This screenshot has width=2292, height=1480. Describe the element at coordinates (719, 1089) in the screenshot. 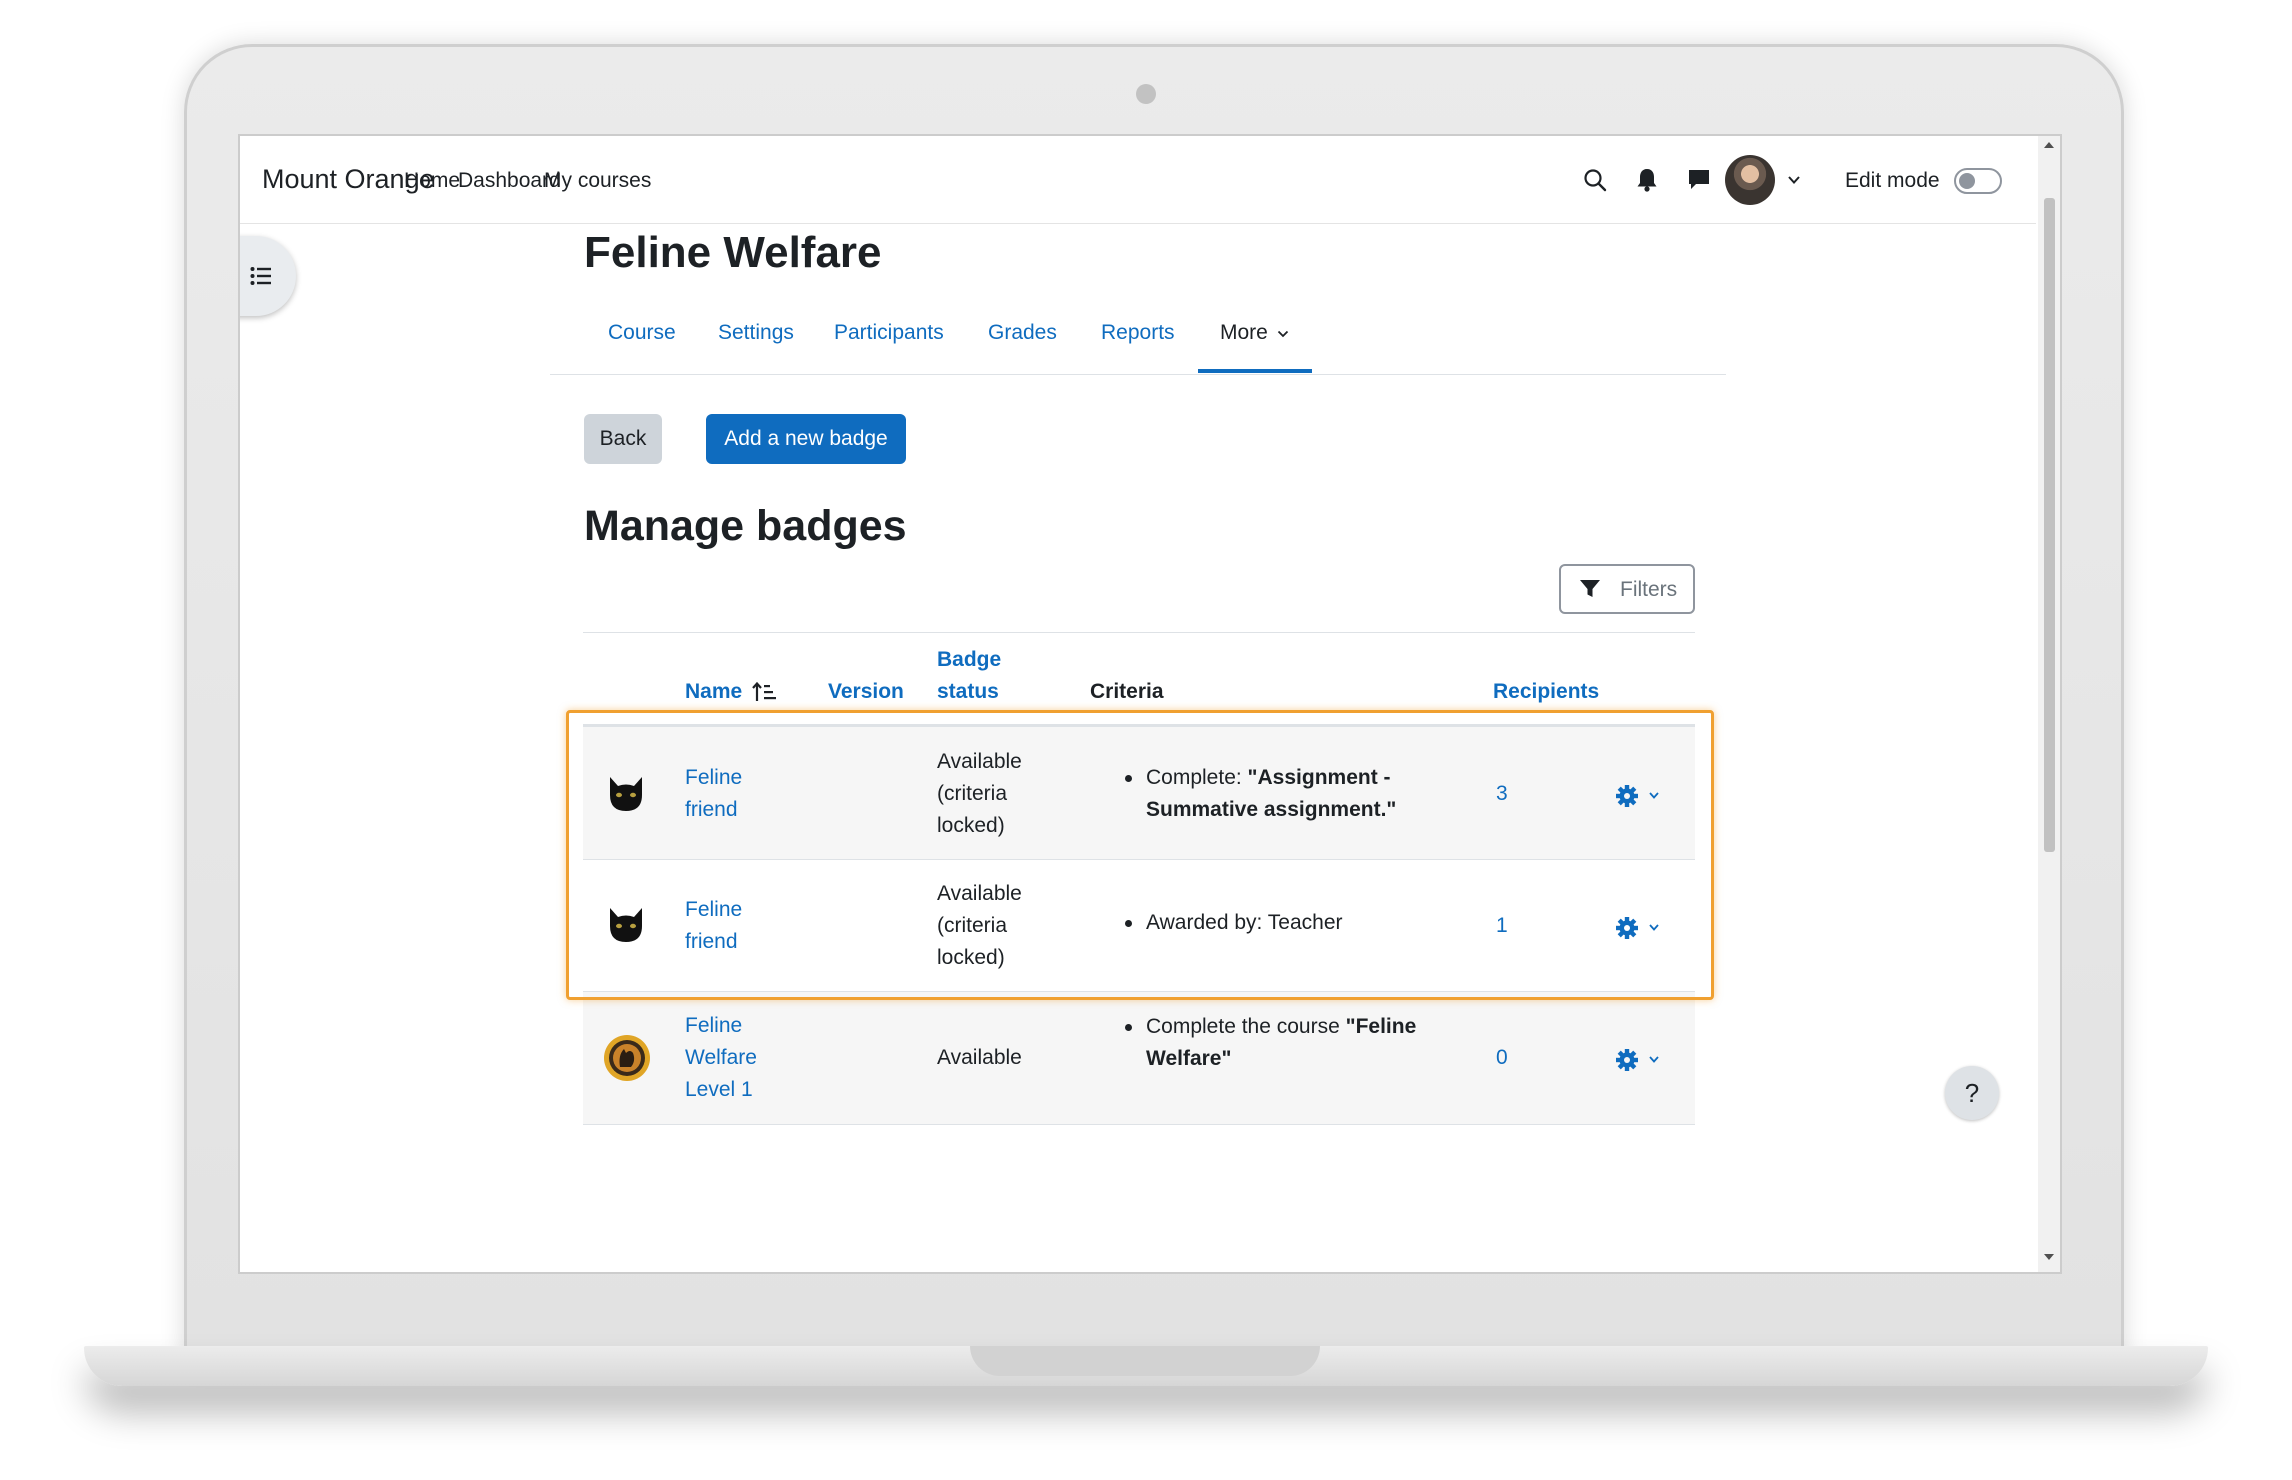

I see `badge-name-line: Level 1` at that location.